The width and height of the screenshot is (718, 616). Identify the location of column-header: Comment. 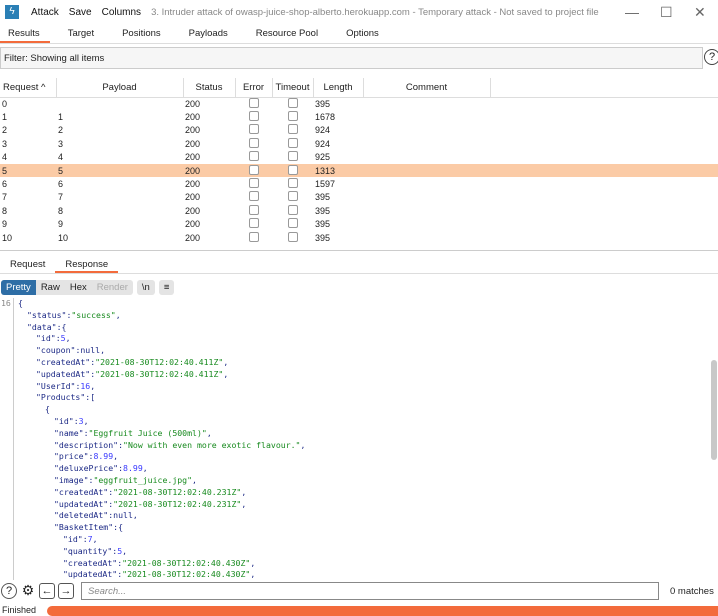
(427, 88).